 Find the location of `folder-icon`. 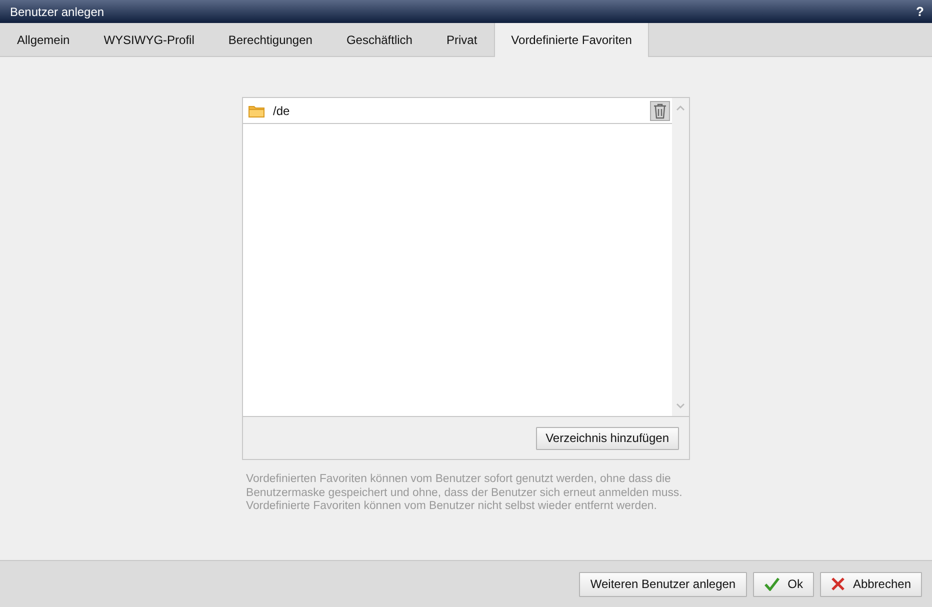

folder-icon is located at coordinates (256, 111).